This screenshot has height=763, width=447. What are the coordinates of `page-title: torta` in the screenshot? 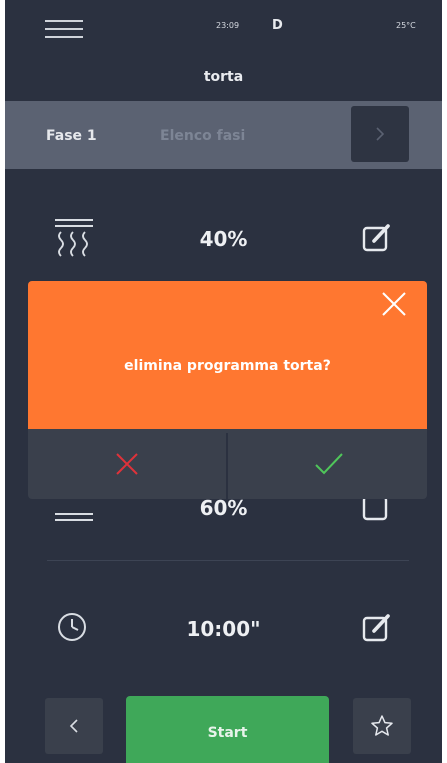 It's located at (223, 77).